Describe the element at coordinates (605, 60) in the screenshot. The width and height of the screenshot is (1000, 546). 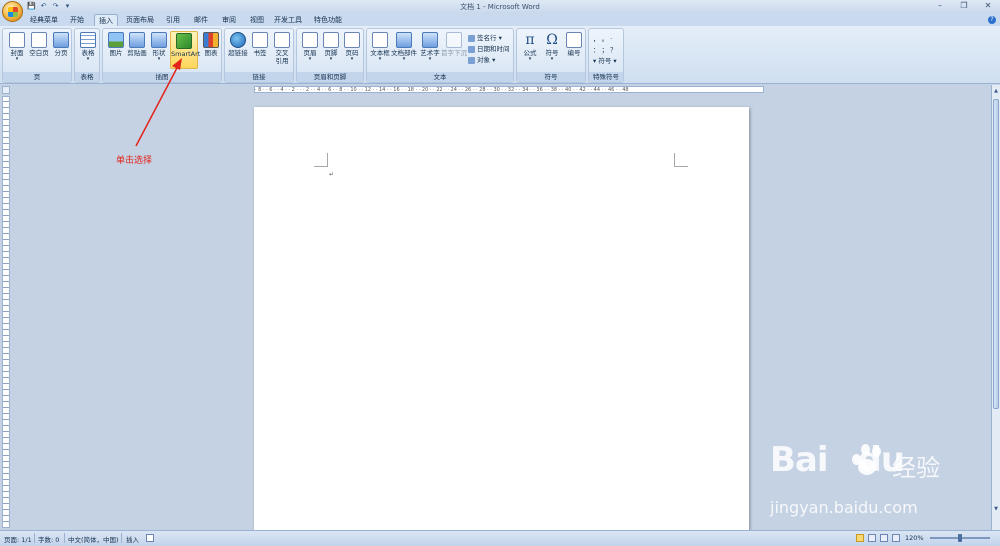
I see `special-symbols-dropdown: ▾ 符号 ▾` at that location.